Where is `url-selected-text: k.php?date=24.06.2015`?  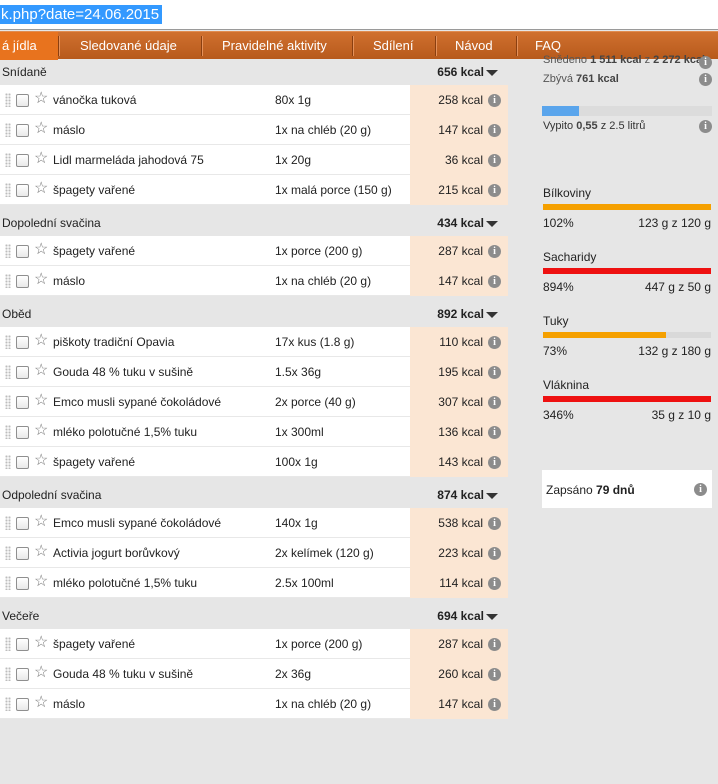
url-selected-text: k.php?date=24.06.2015 is located at coordinates (81, 14).